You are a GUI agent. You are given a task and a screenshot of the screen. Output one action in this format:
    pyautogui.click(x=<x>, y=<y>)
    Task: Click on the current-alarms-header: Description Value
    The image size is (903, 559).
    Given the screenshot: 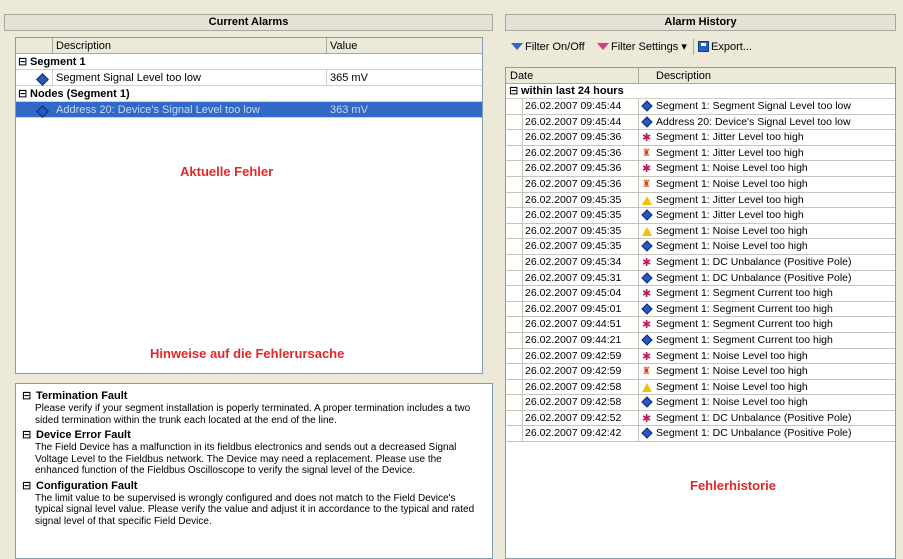 What is the action you would take?
    pyautogui.click(x=249, y=46)
    